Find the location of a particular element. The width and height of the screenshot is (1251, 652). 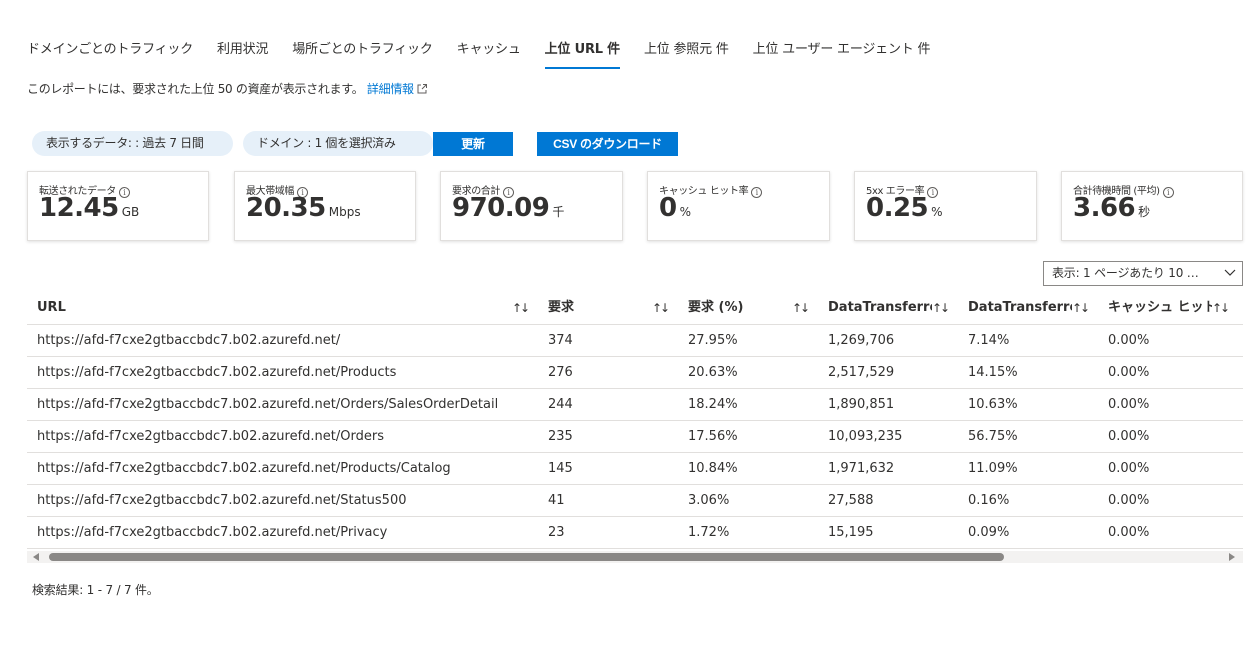

tab-top-urls: 上位 URL 件 is located at coordinates (582, 52).